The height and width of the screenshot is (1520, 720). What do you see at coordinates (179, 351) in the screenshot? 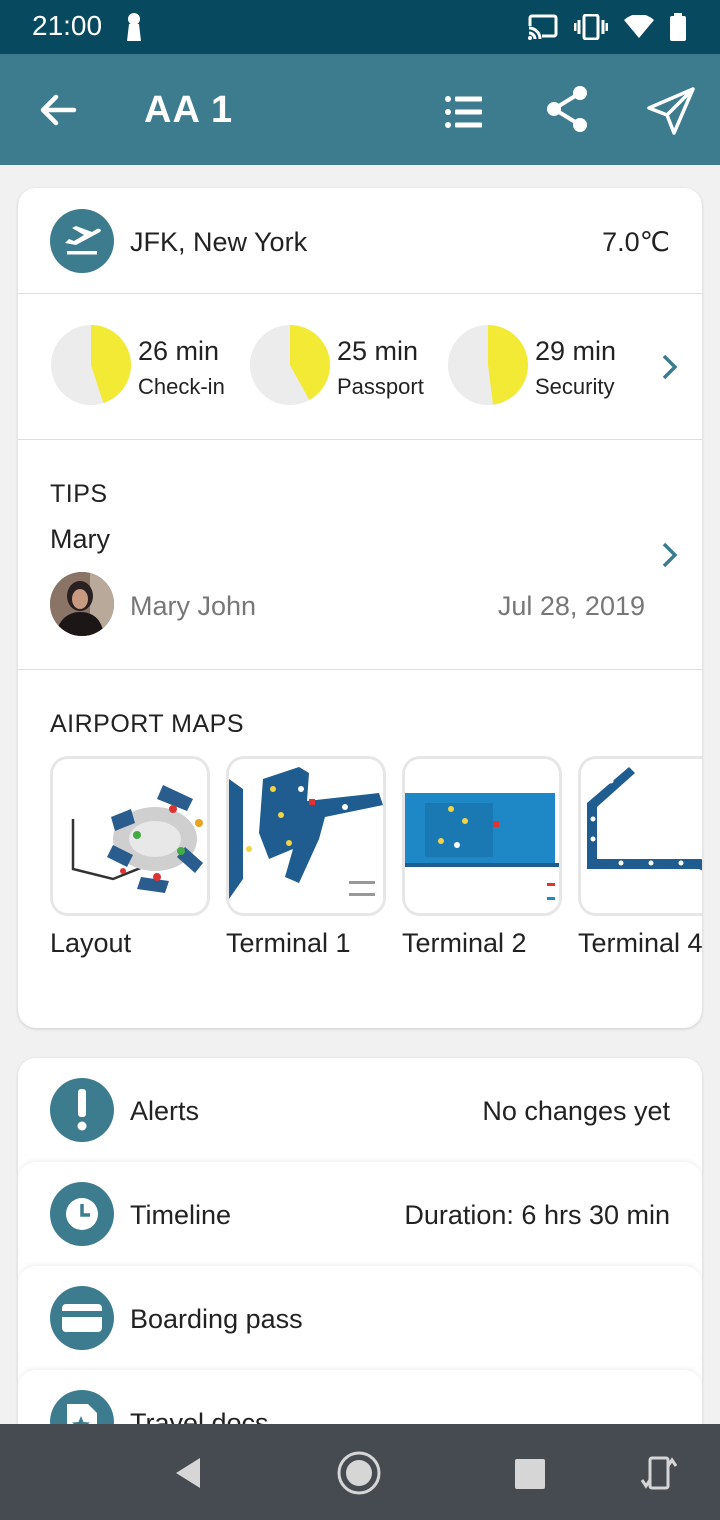
I see `checkin-minutes: 26 min` at bounding box center [179, 351].